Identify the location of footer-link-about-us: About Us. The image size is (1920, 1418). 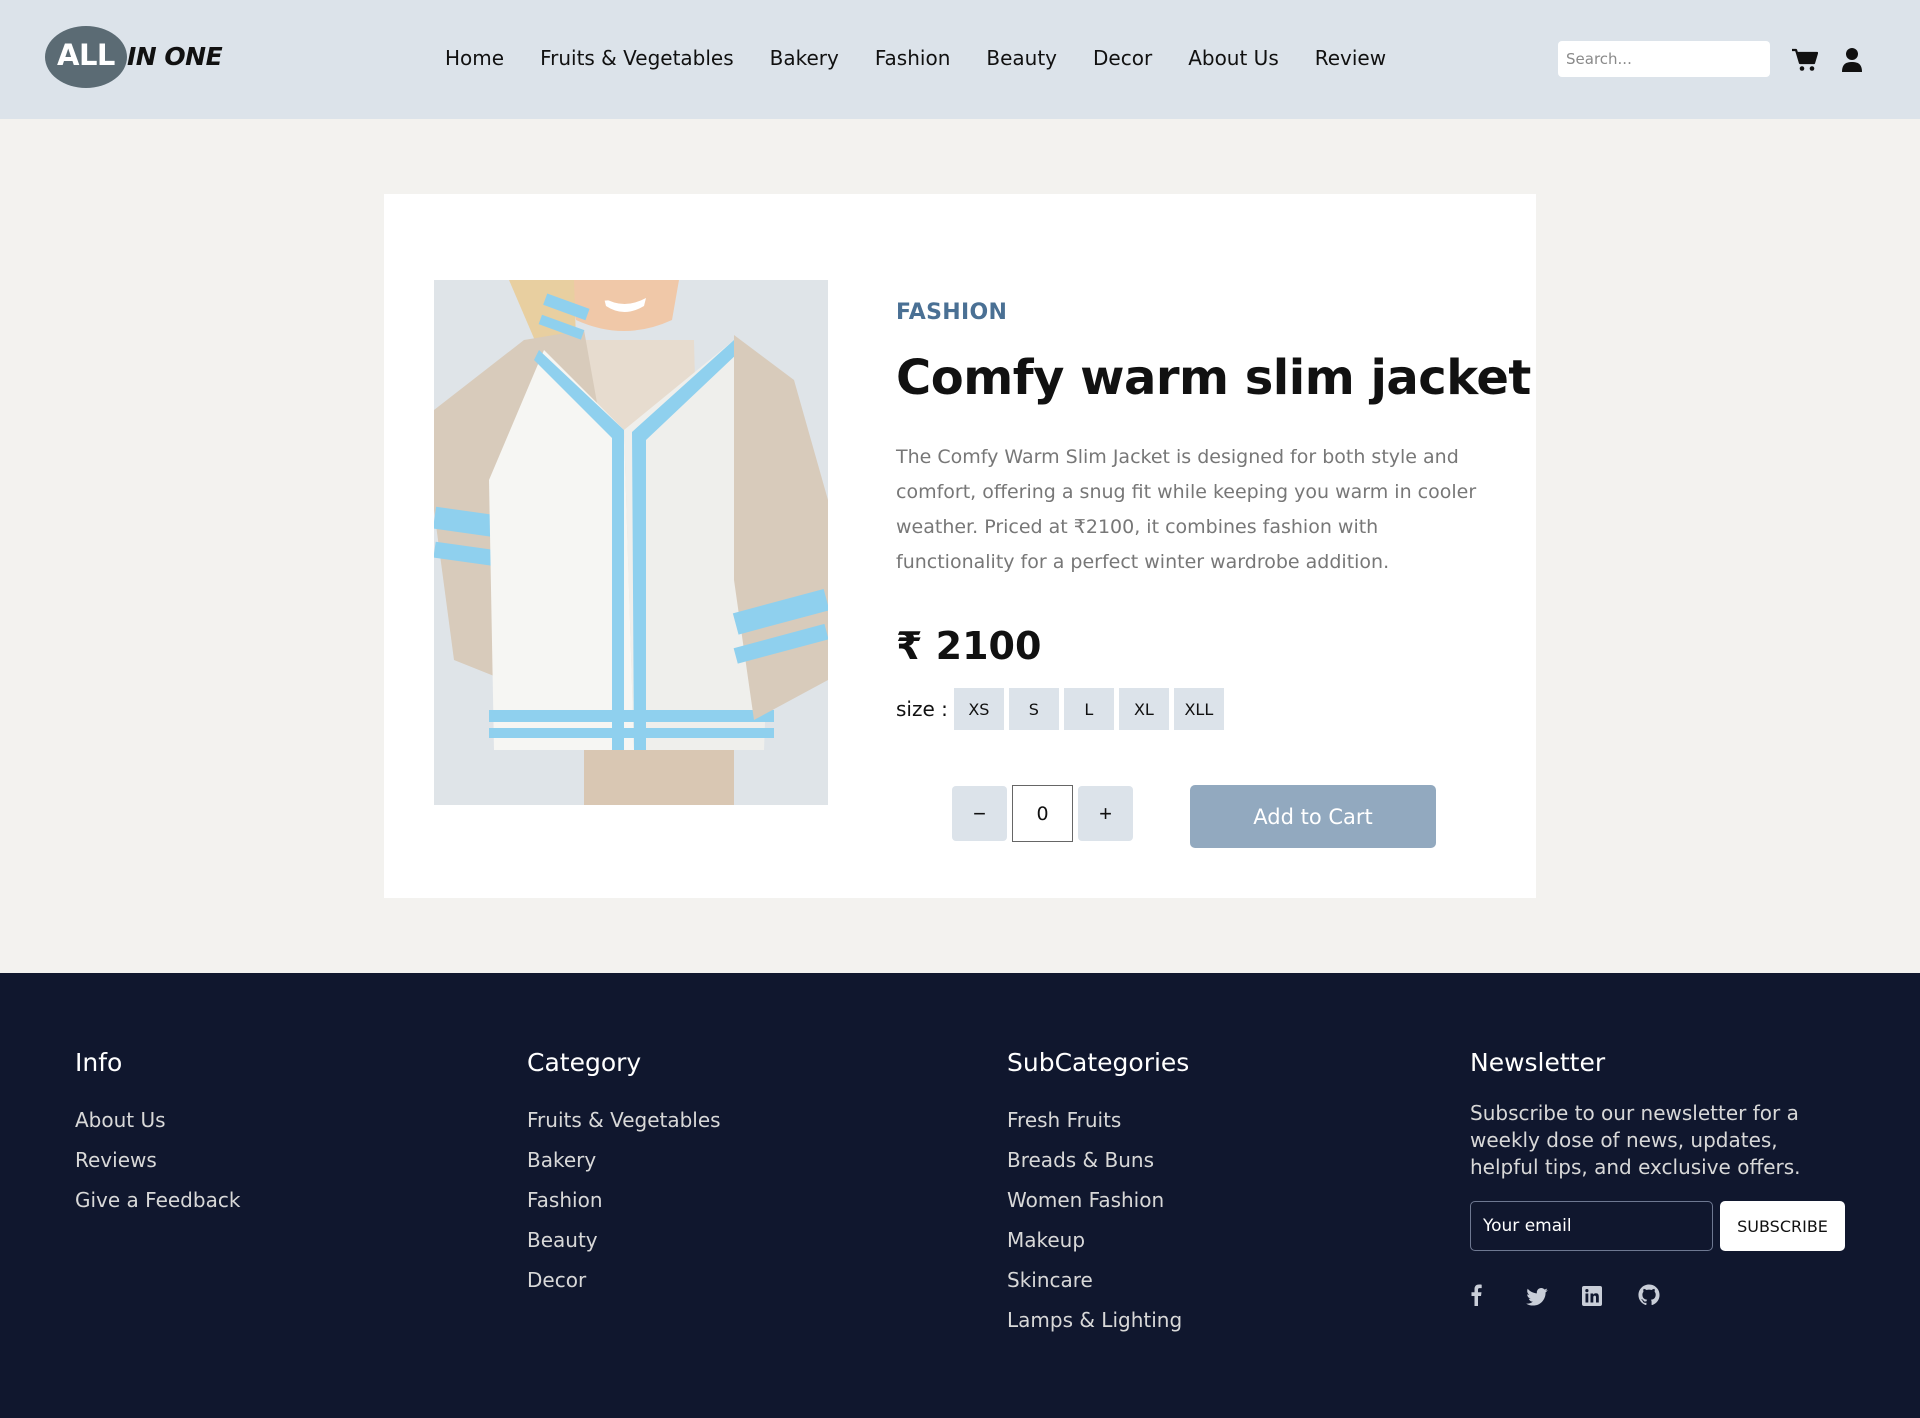
(157, 1120).